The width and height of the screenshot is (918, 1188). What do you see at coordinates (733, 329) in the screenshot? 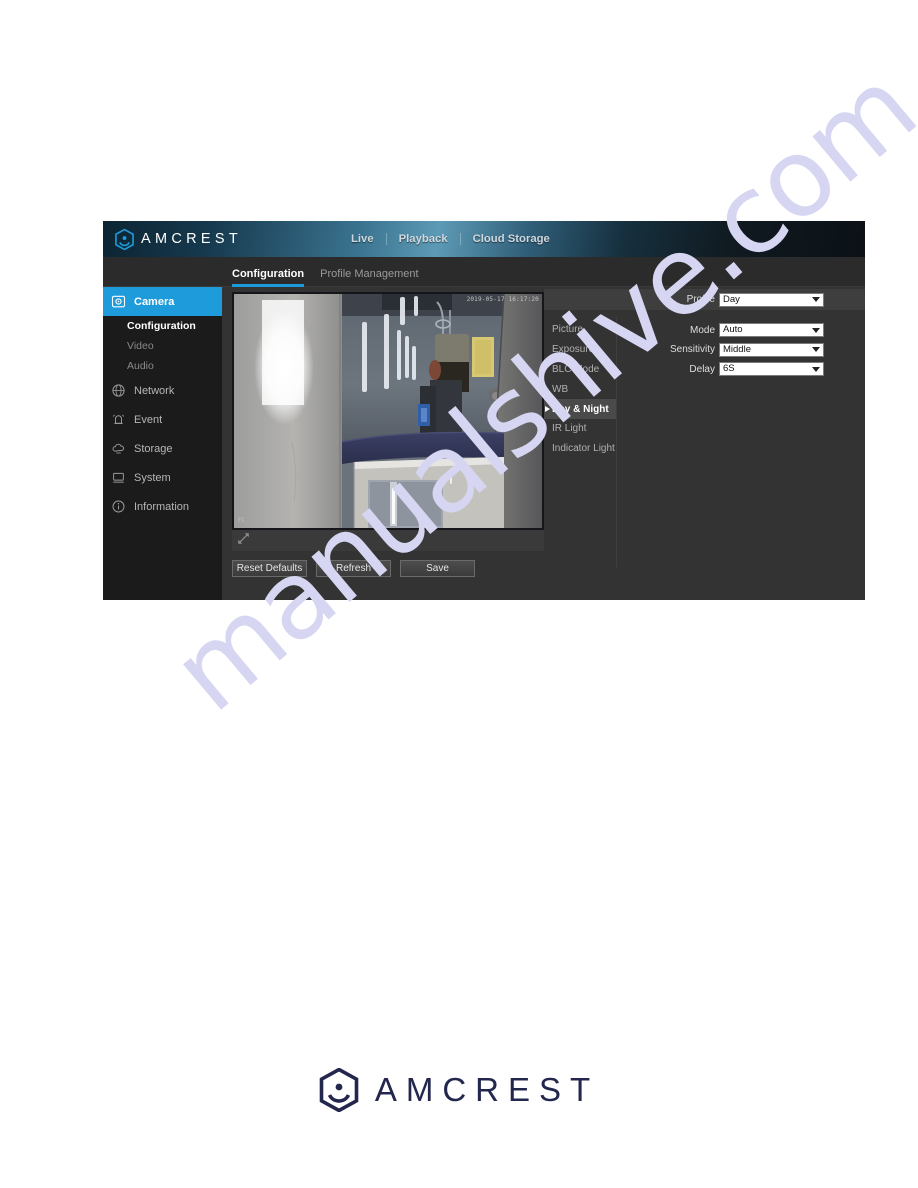
I see `mode-value: Auto` at bounding box center [733, 329].